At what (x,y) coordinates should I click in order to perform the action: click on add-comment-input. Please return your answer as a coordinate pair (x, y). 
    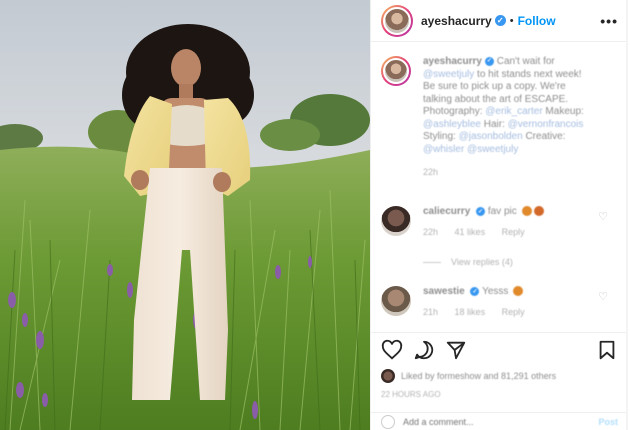
    Looking at the image, I should click on (501, 421).